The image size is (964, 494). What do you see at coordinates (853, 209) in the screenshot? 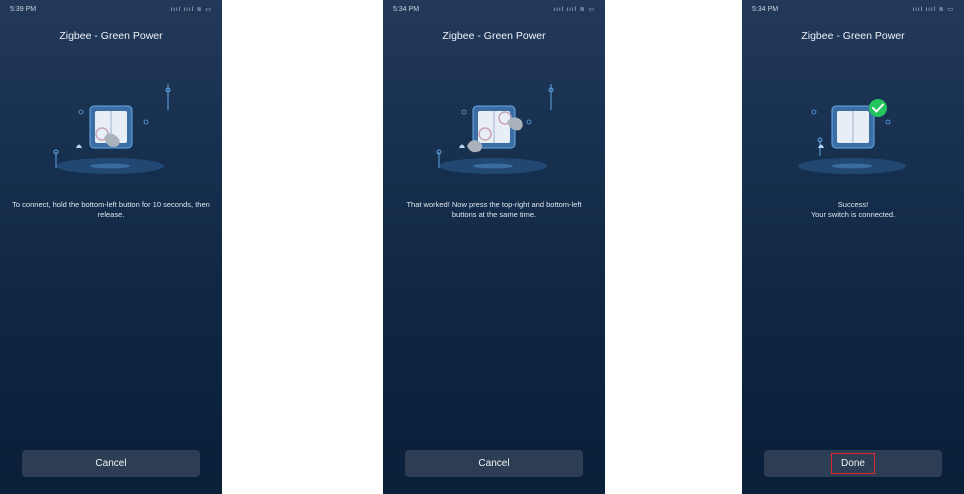
I see `success-text: Success! Your switch is connected.` at bounding box center [853, 209].